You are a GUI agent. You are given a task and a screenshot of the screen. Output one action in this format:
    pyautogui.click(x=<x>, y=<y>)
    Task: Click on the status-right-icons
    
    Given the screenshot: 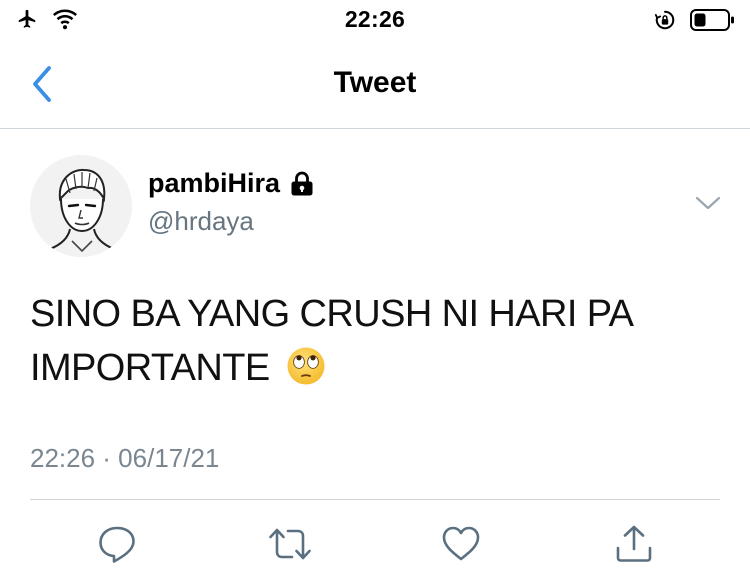 What is the action you would take?
    pyautogui.click(x=695, y=20)
    